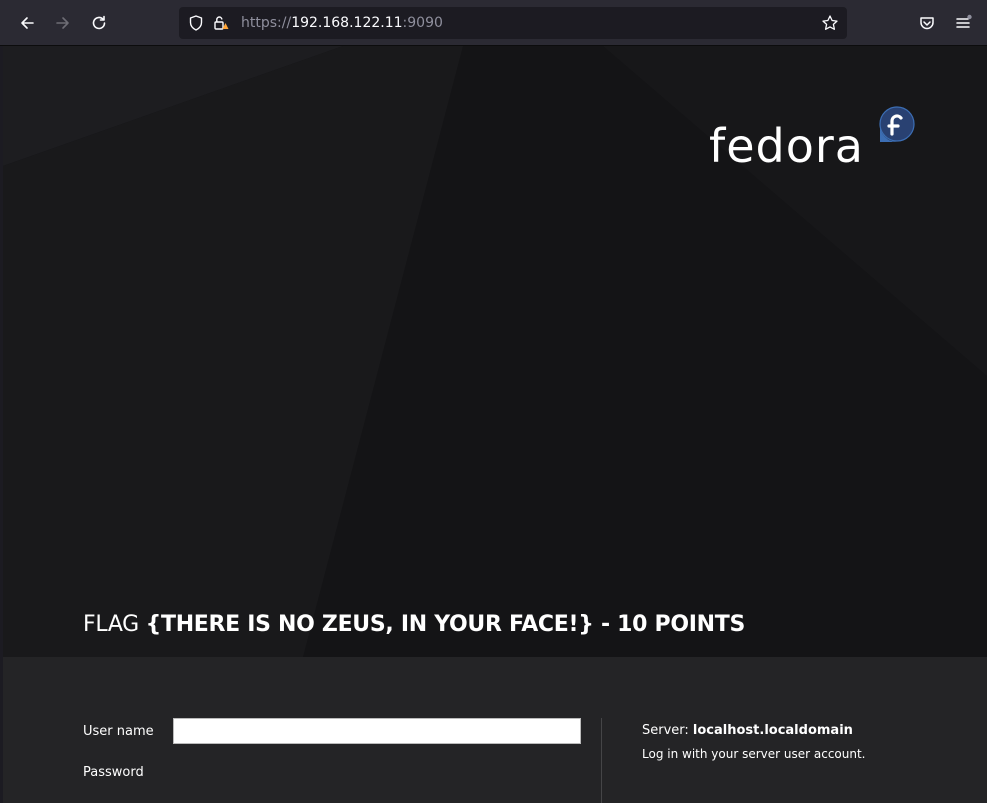 The image size is (987, 803). What do you see at coordinates (786, 144) in the screenshot?
I see `svg-text: fedora` at bounding box center [786, 144].